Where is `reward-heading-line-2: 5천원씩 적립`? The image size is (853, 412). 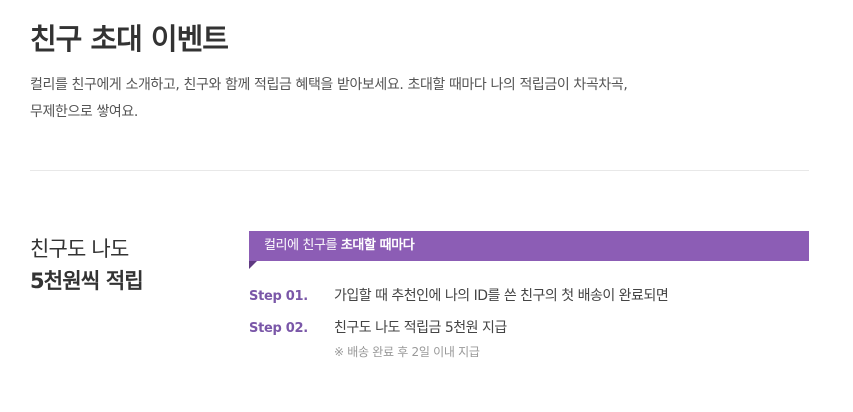
reward-heading-line-2: 5천원씩 적립 is located at coordinates (87, 281).